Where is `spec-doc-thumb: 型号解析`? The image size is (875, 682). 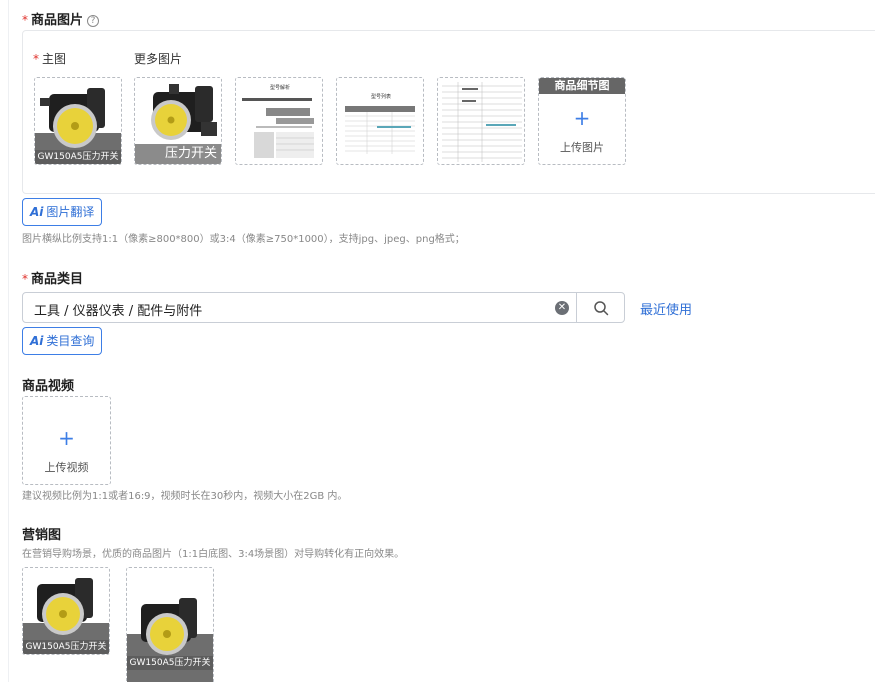 spec-doc-thumb: 型号解析 is located at coordinates (279, 121).